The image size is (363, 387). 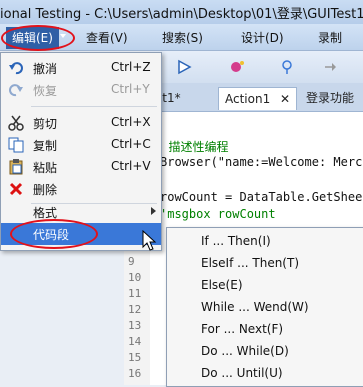 I want to click on line-number: 16, so click(x=135, y=373).